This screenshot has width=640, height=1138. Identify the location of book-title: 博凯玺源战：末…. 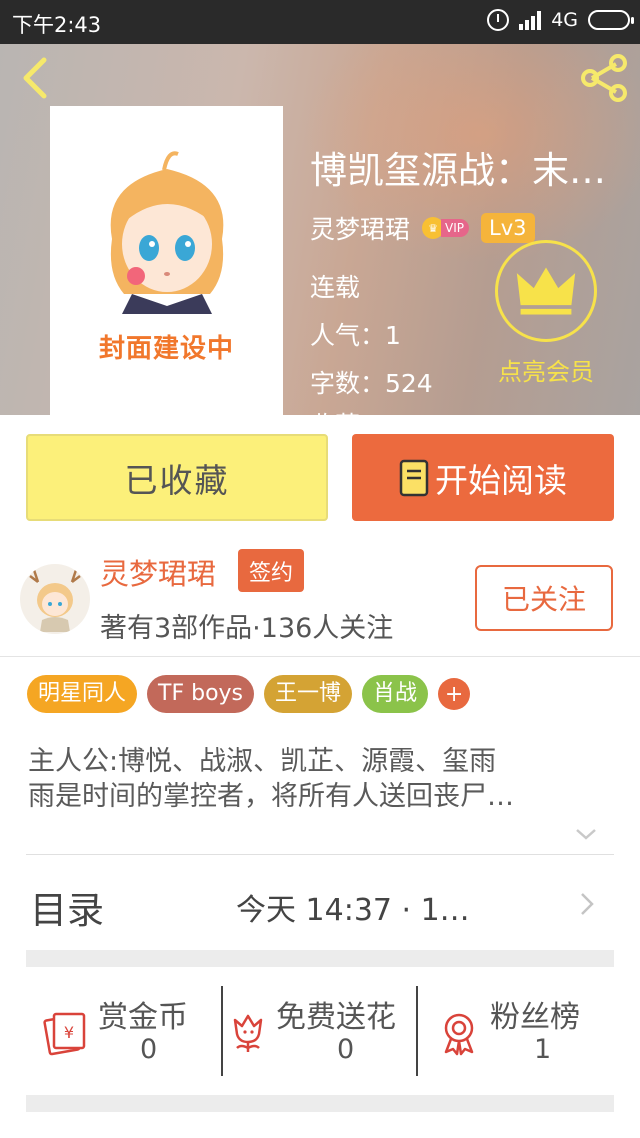
(458, 170).